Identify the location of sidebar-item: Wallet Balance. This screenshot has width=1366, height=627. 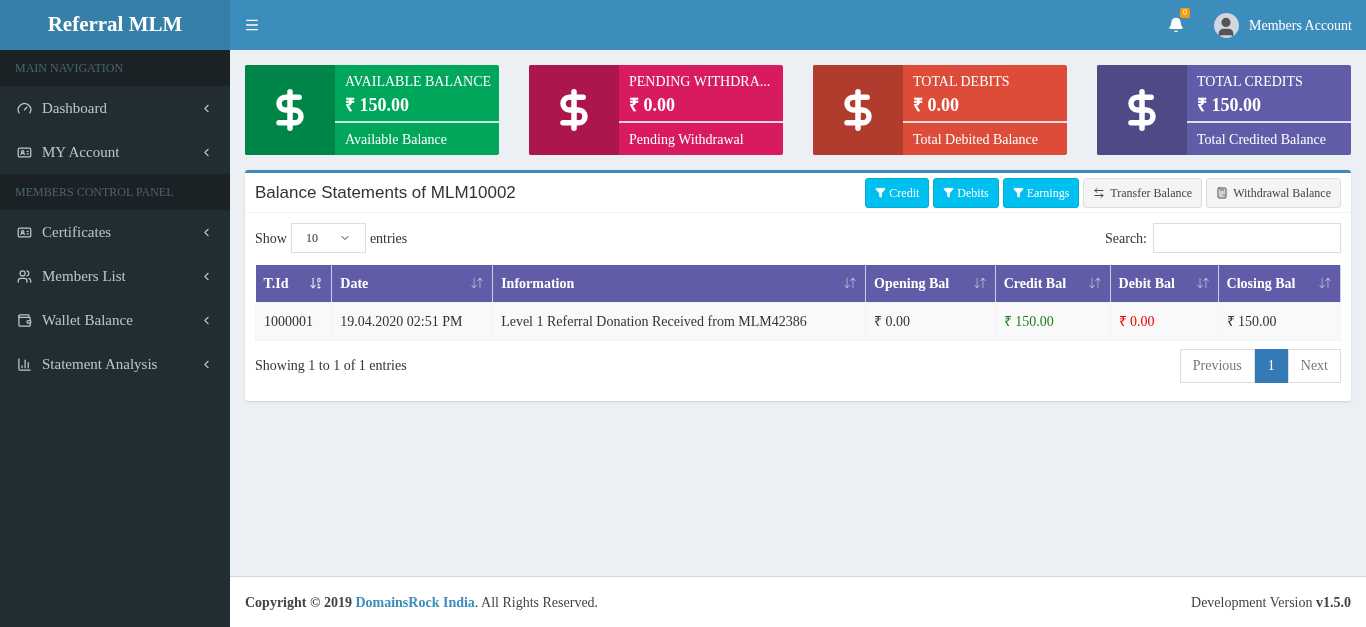
(115, 320).